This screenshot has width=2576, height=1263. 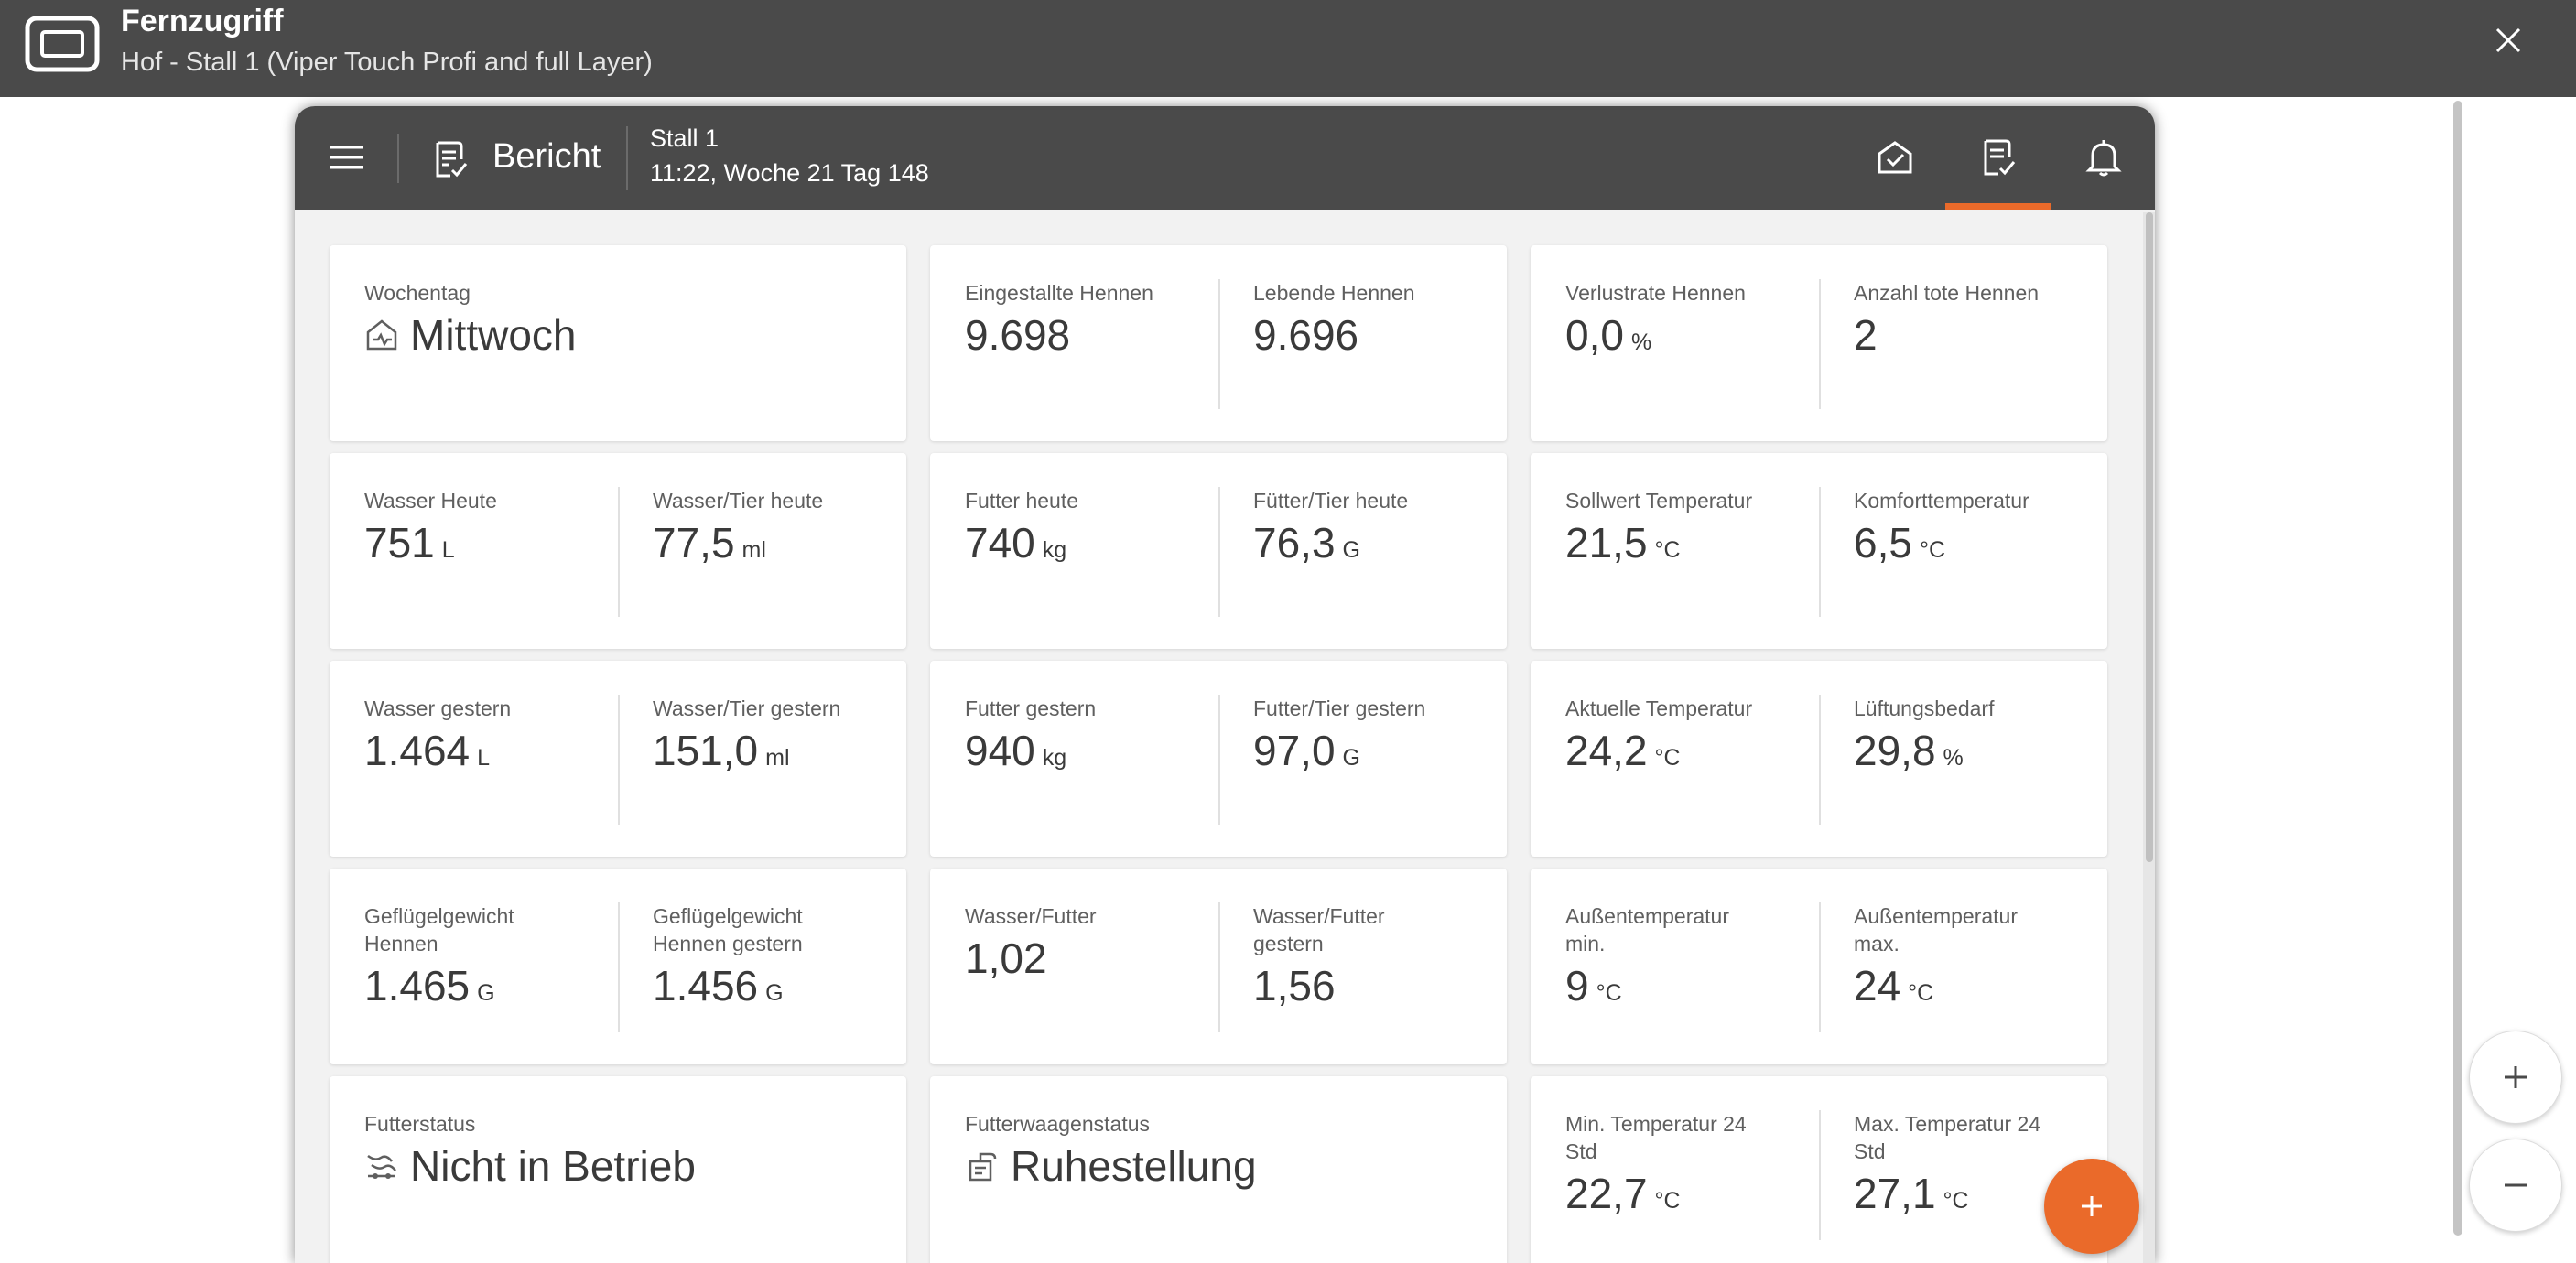 I want to click on outer-scrollbar-thumb, so click(x=2458, y=669).